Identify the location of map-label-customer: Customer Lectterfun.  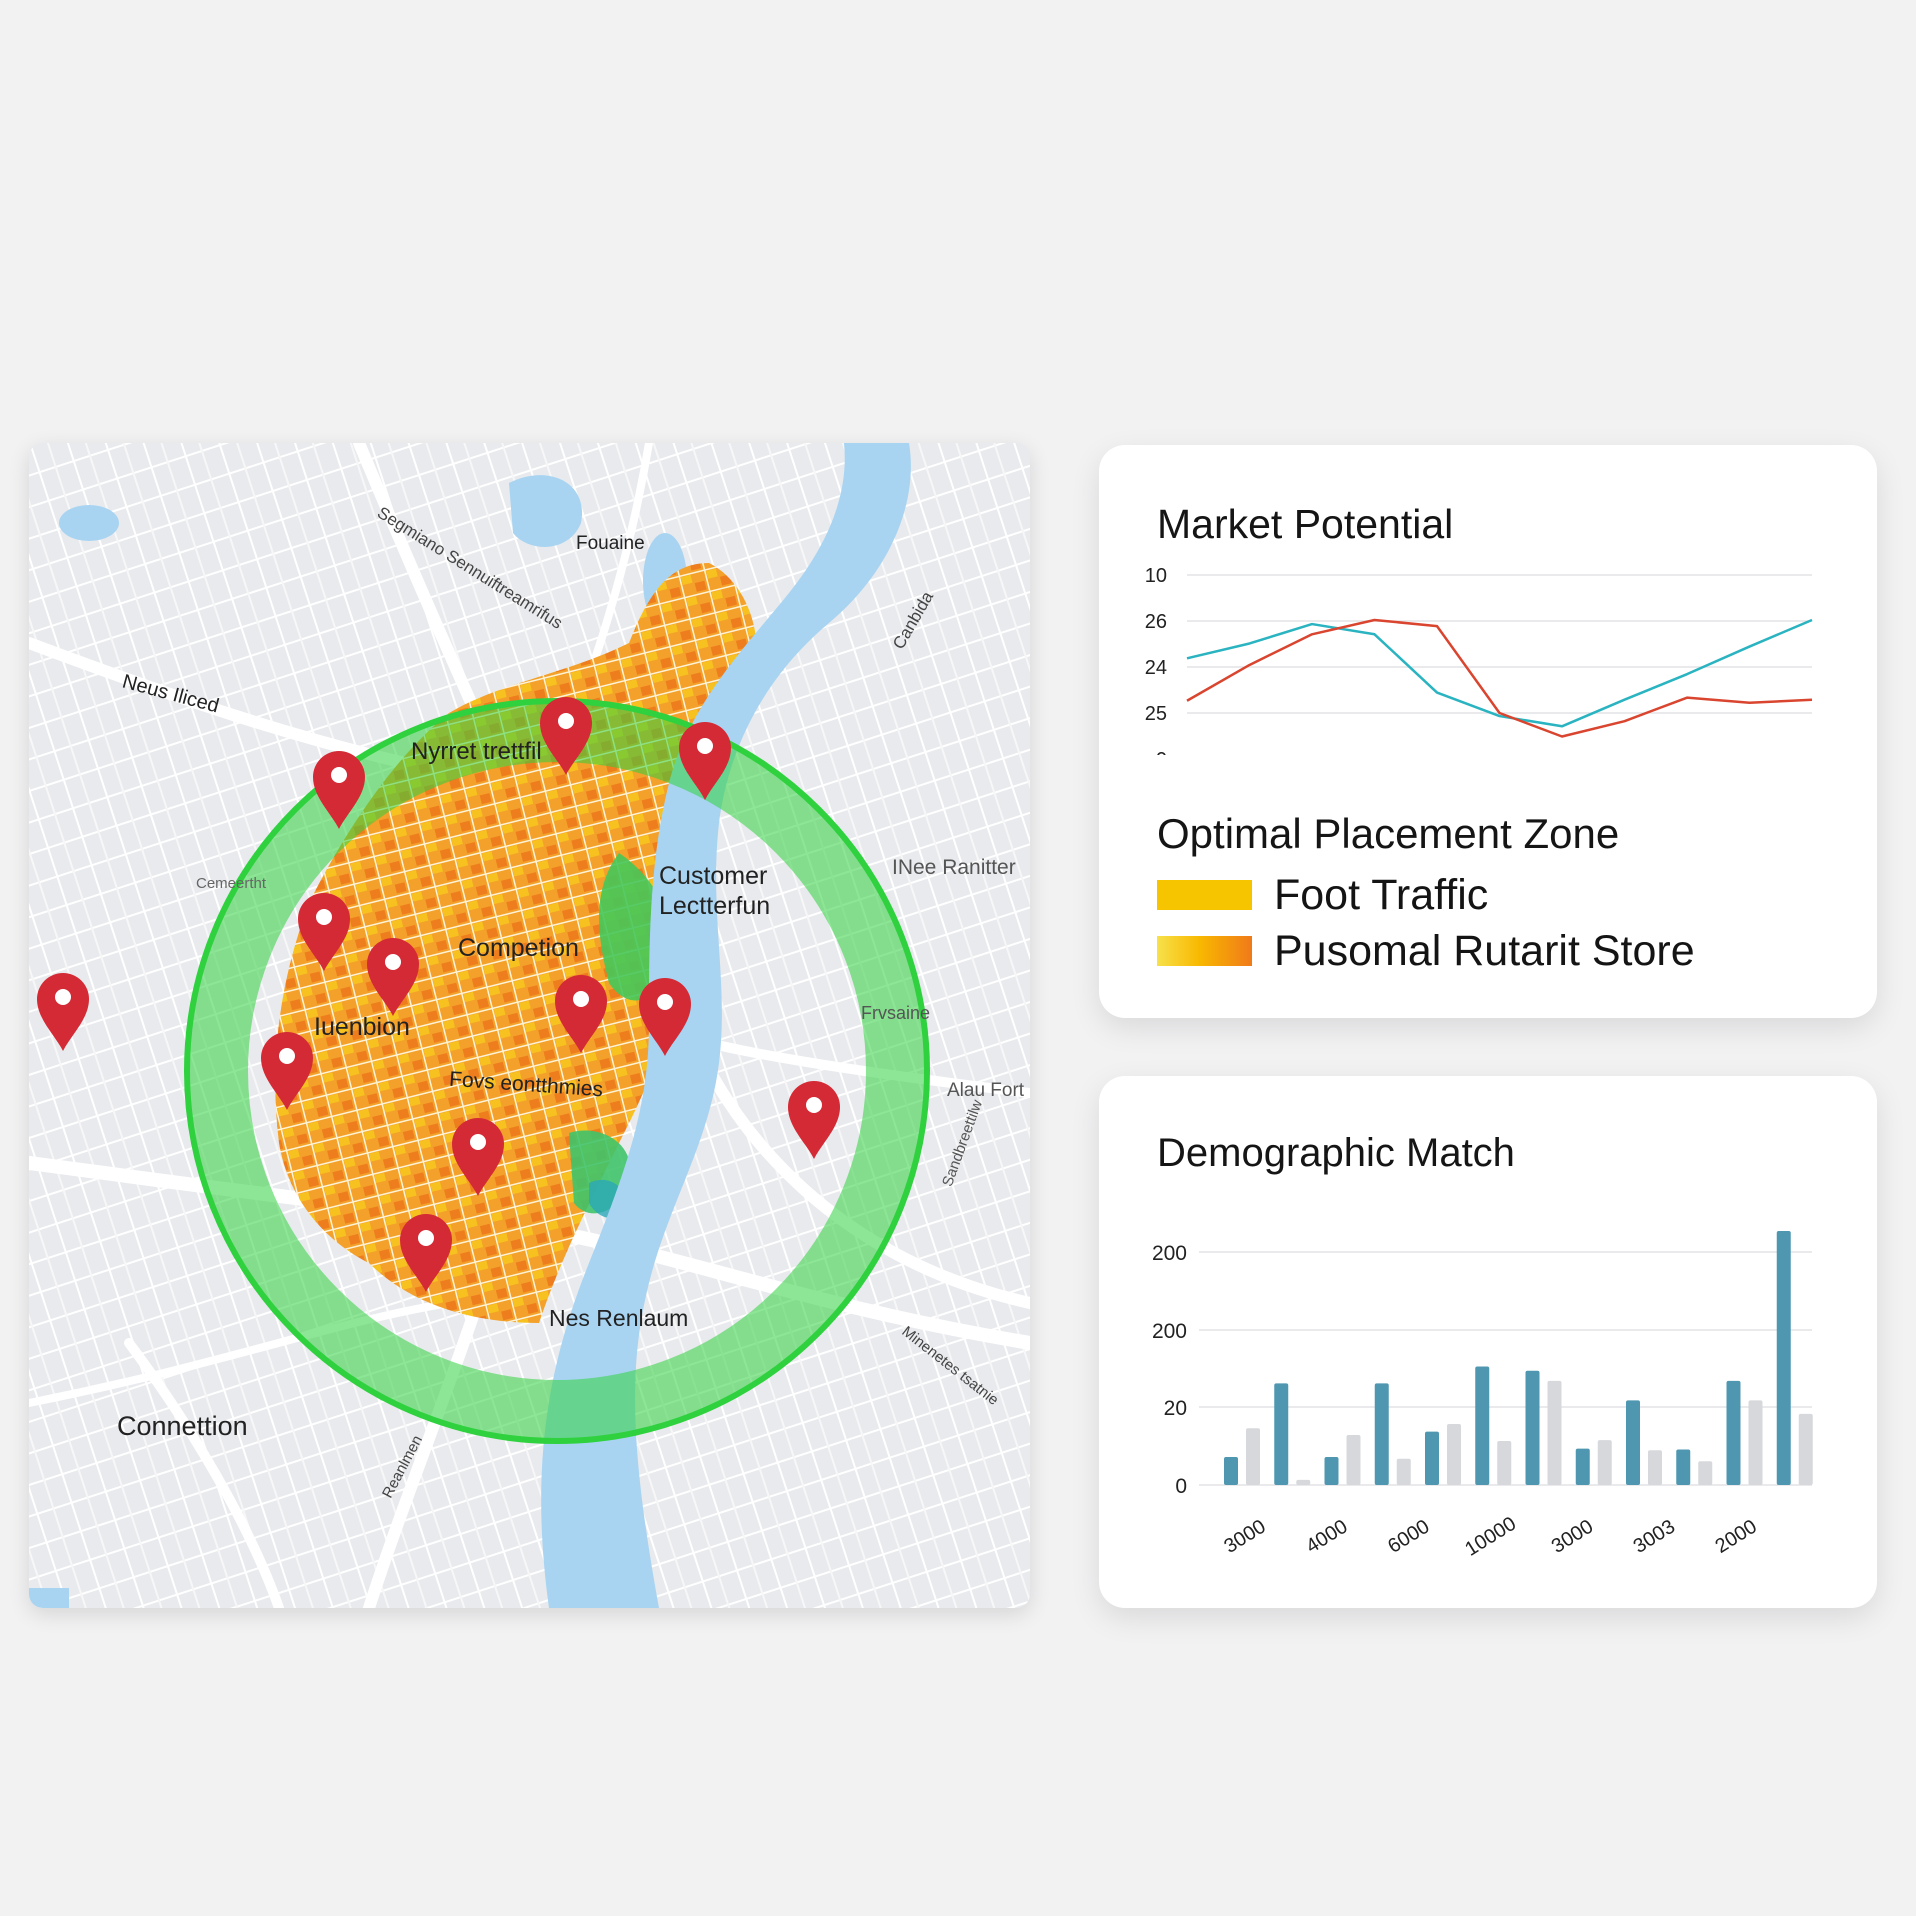
(715, 891).